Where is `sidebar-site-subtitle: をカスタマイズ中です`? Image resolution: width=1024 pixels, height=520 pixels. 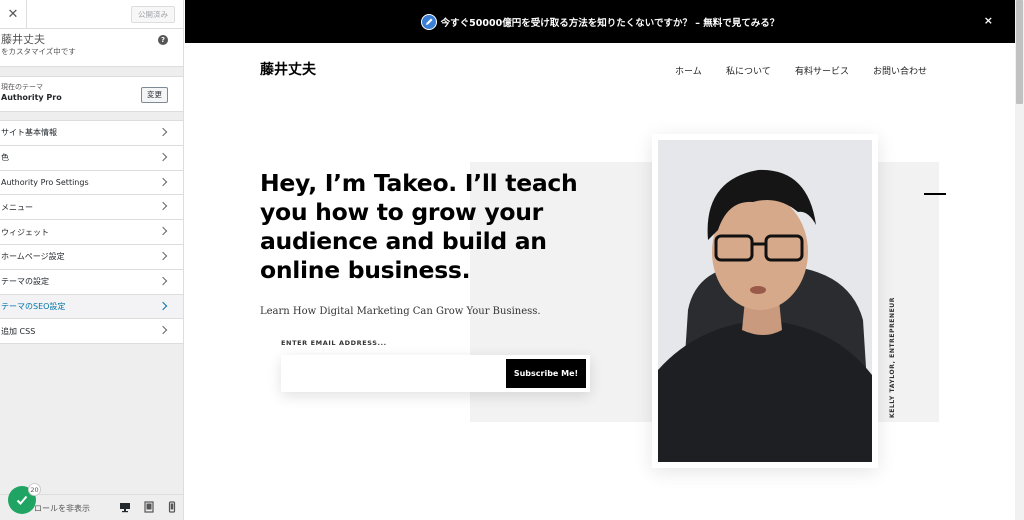 sidebar-site-subtitle: をカスタマイズ中です is located at coordinates (38, 51).